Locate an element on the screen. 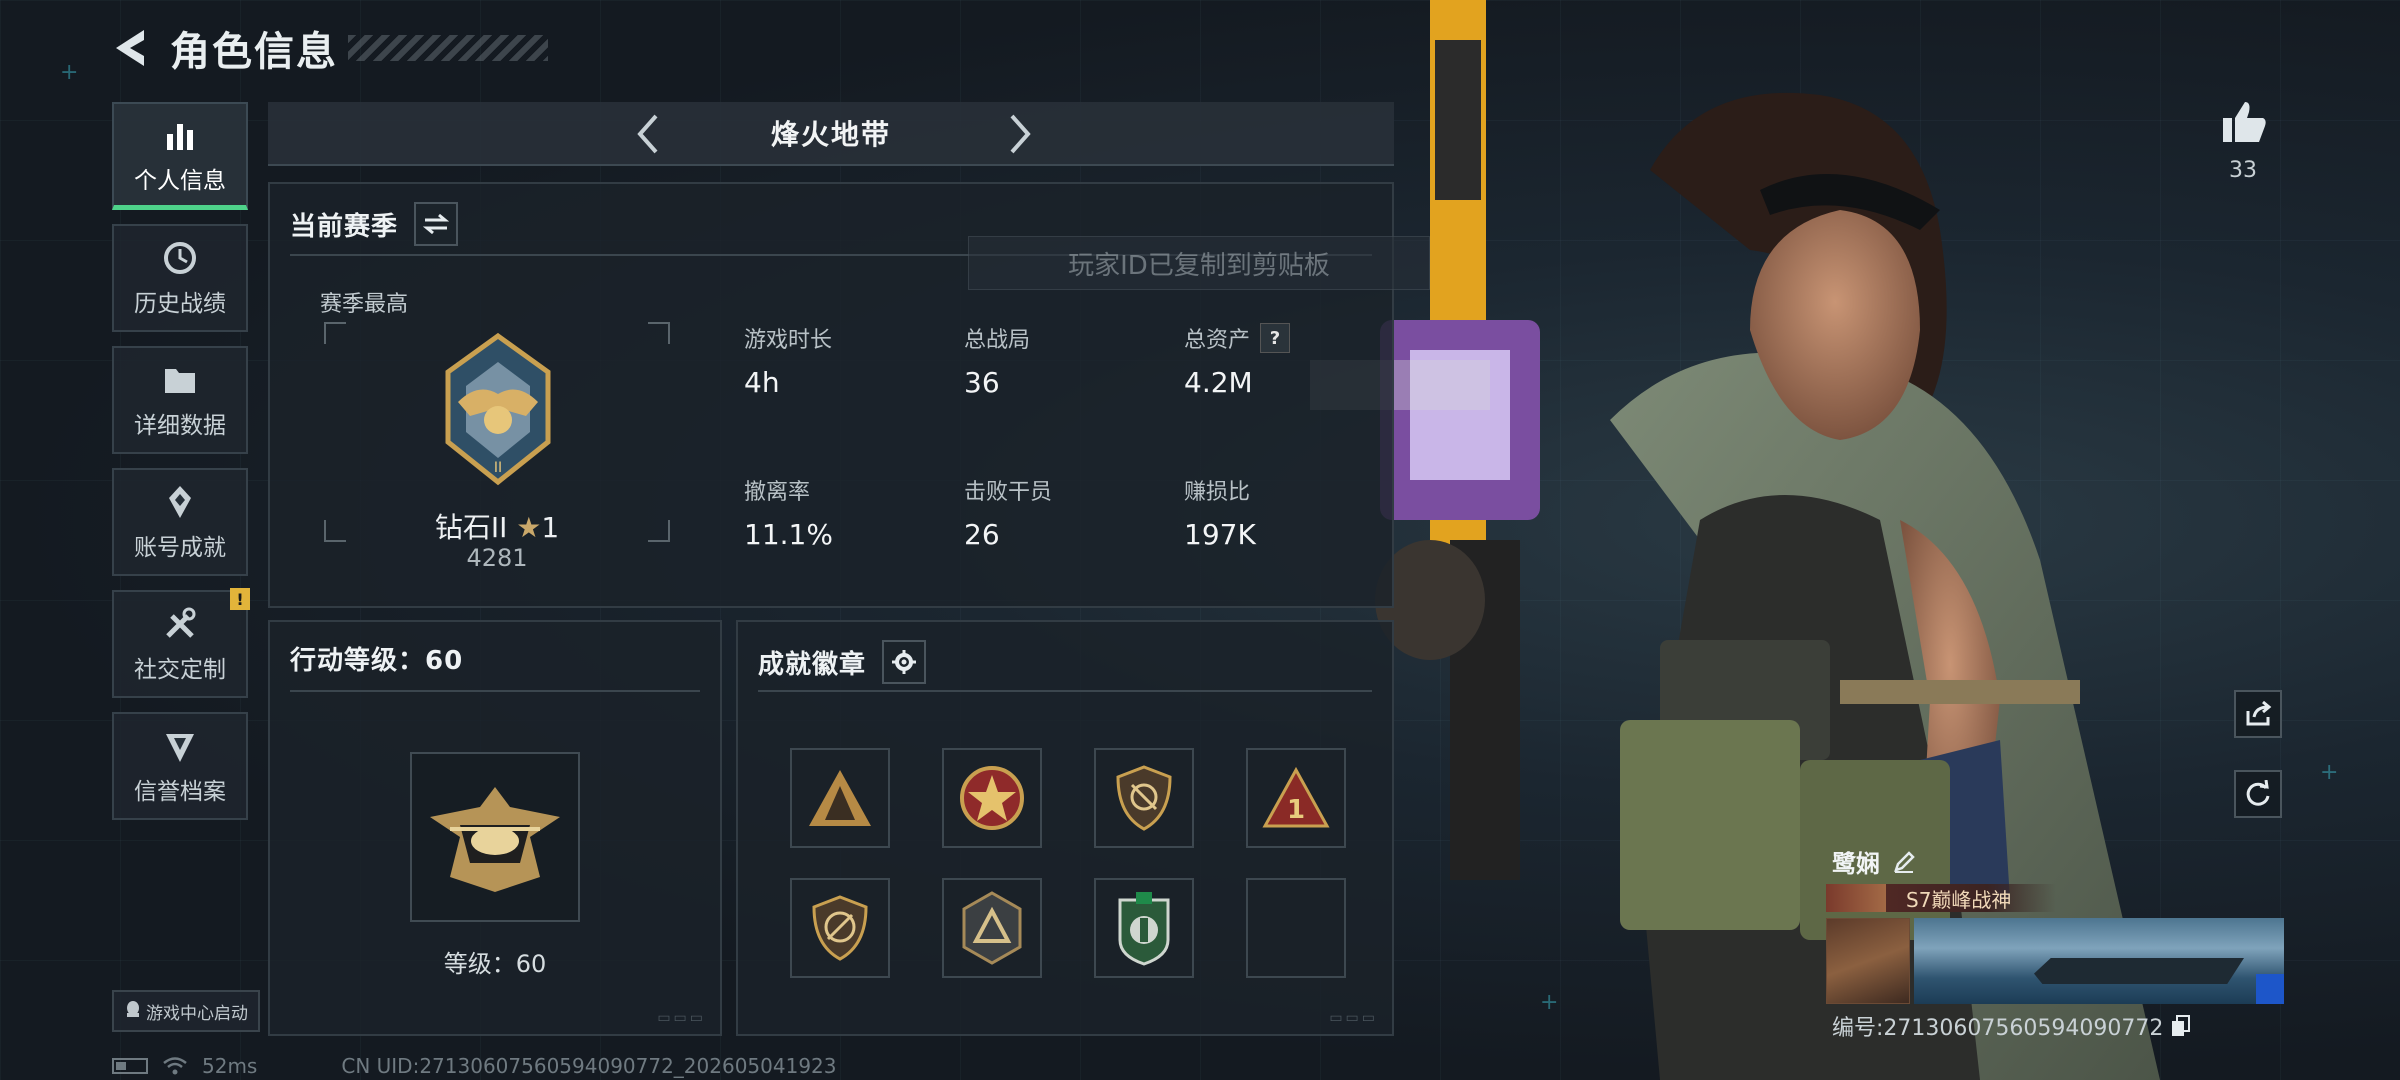  player-uid-row: 编号:271306075605940907​72 is located at coordinates (2011, 1026).